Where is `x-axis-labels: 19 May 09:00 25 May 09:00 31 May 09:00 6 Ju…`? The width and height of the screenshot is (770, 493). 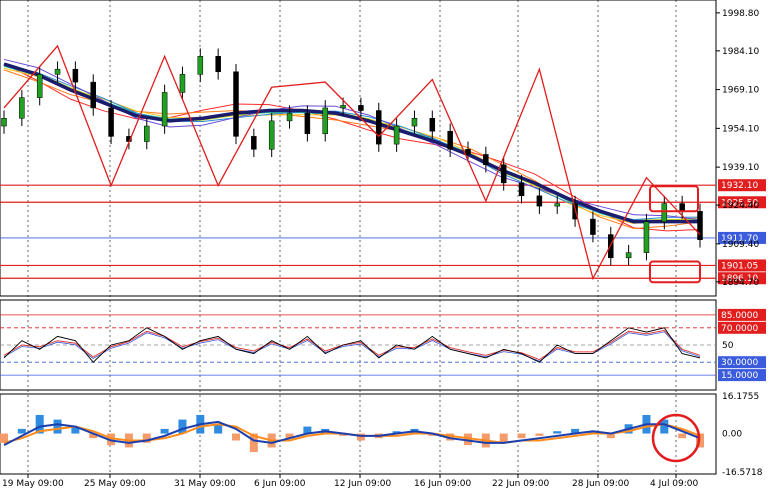 x-axis-labels: 19 May 09:00 25 May 09:00 31 May 09:00 6 Ju… is located at coordinates (350, 481).